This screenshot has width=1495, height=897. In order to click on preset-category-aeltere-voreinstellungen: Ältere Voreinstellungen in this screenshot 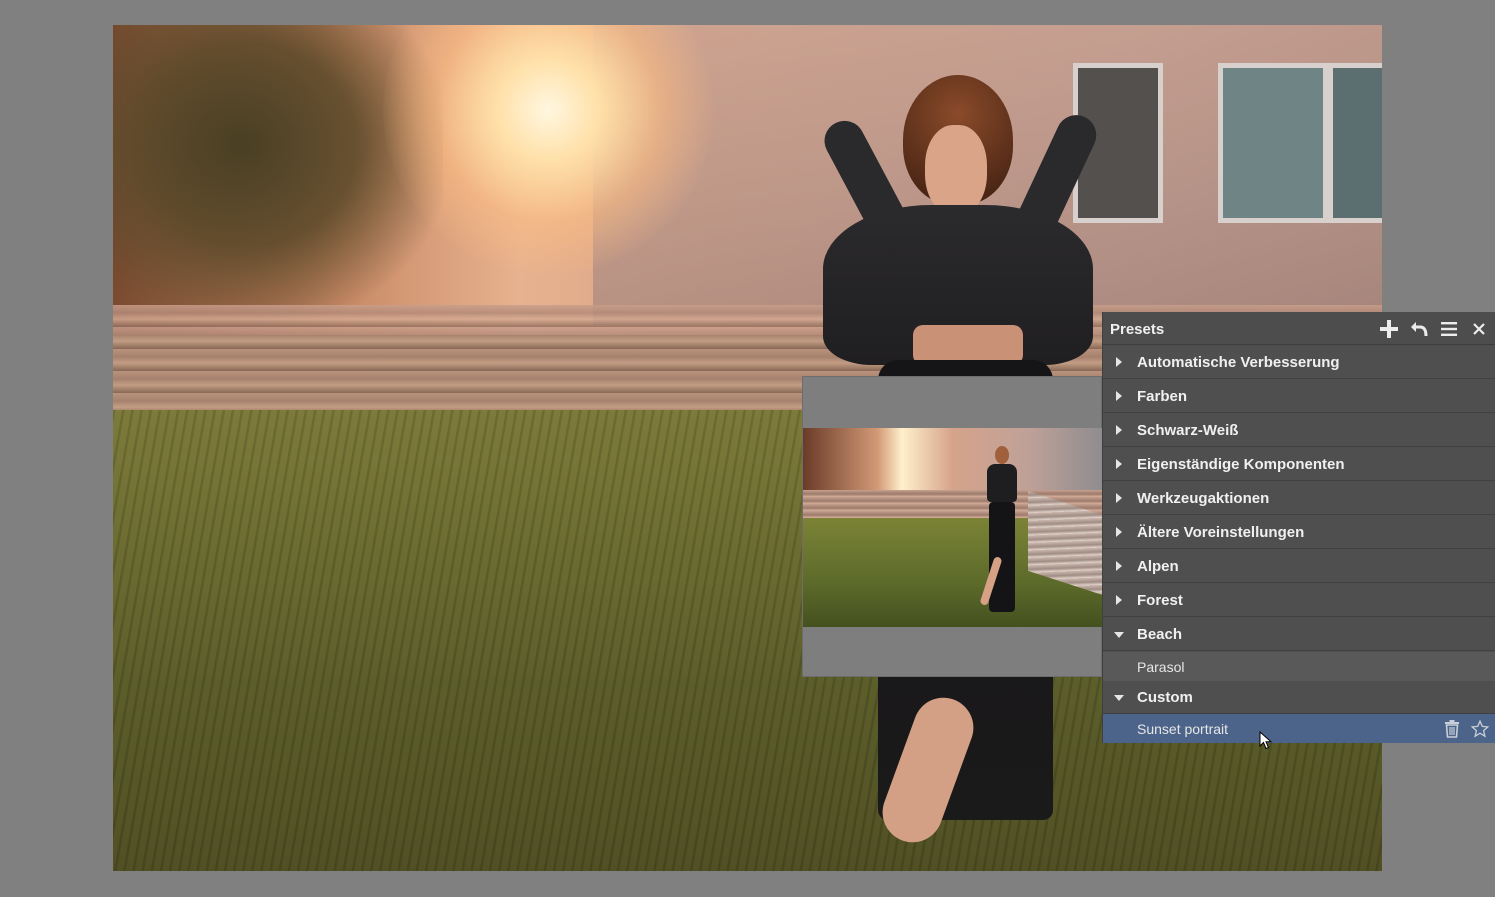, I will do `click(1299, 532)`.